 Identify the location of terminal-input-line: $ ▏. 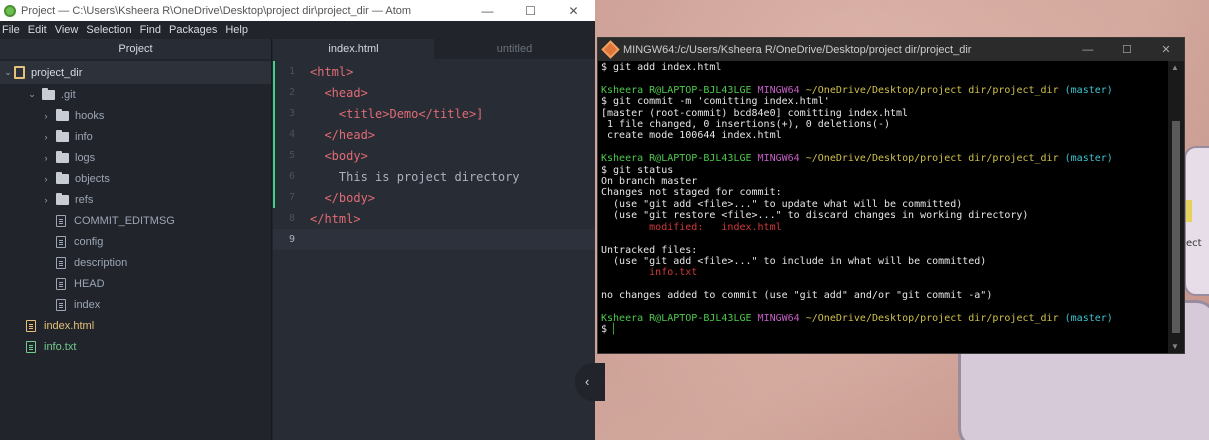
(885, 329).